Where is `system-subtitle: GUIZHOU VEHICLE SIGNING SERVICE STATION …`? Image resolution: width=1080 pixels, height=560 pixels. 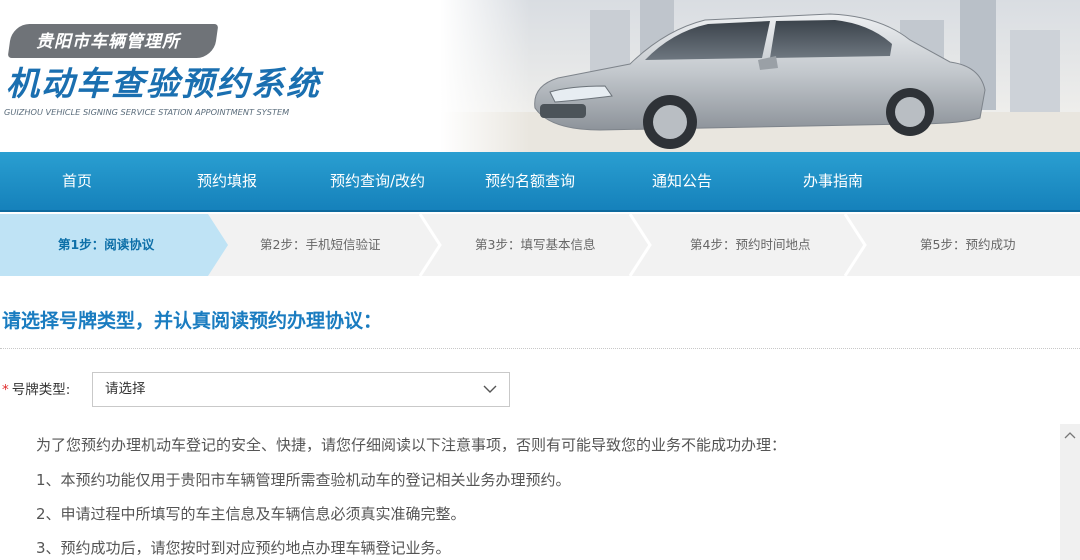 system-subtitle: GUIZHOU VEHICLE SIGNING SERVICE STATION … is located at coordinates (147, 112).